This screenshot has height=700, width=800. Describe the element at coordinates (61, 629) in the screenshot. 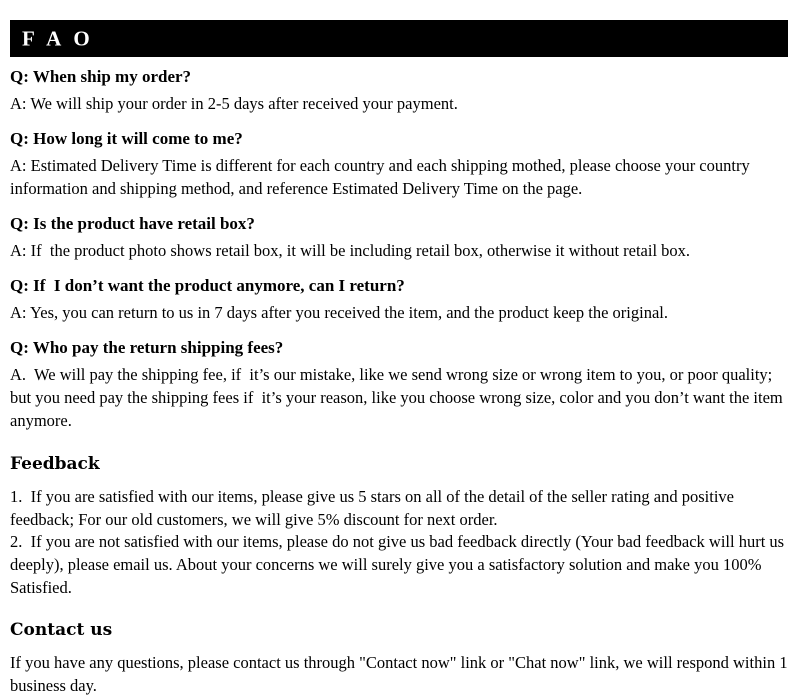

I see `contact-heading: Contact us` at that location.